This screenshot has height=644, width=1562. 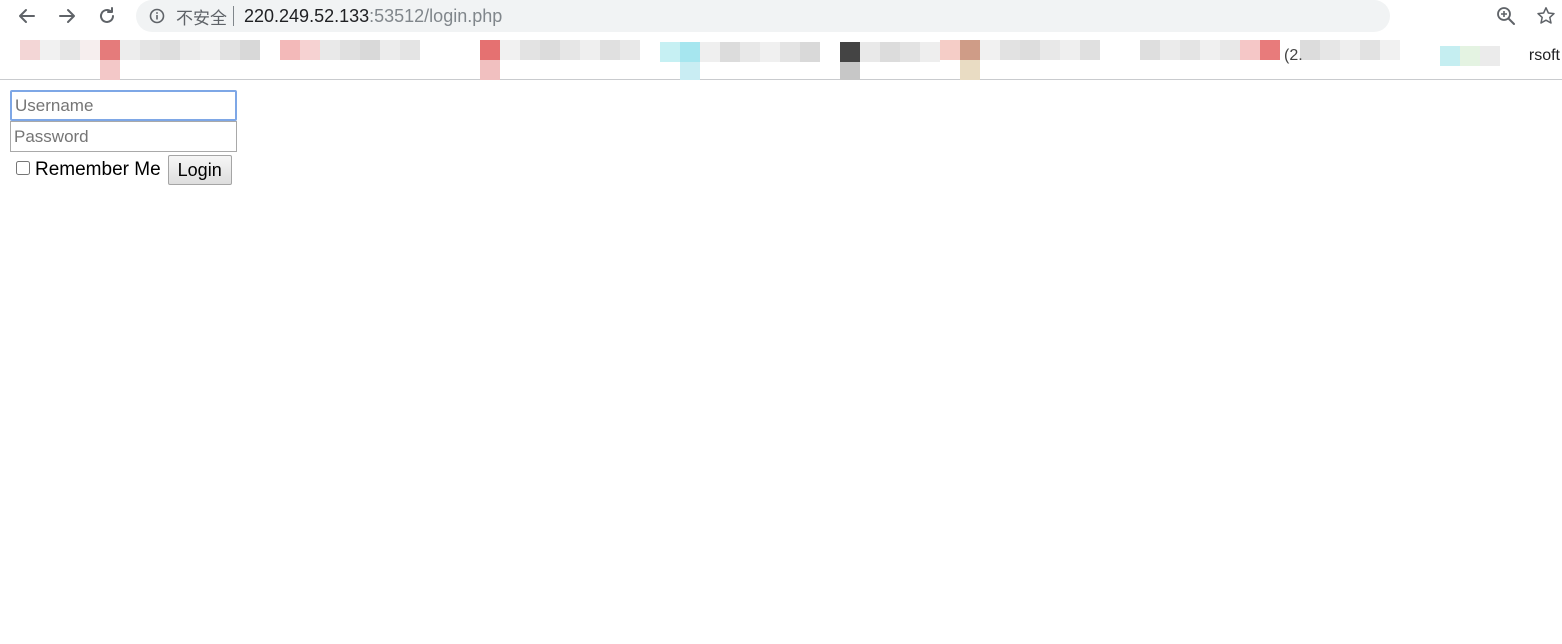 I want to click on login-form: Remember Me Login, so click(x=123, y=138).